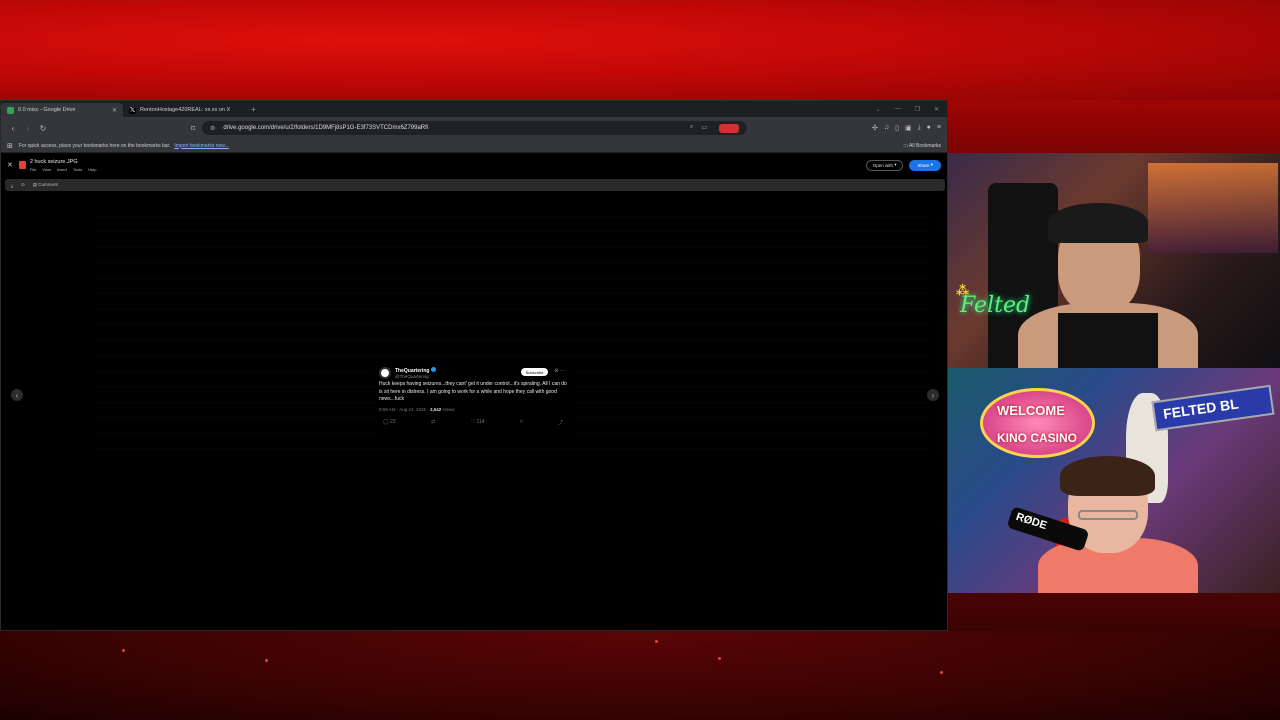 This screenshot has width=1280, height=720. Describe the element at coordinates (46, 169) in the screenshot. I see `menu-view: View` at that location.